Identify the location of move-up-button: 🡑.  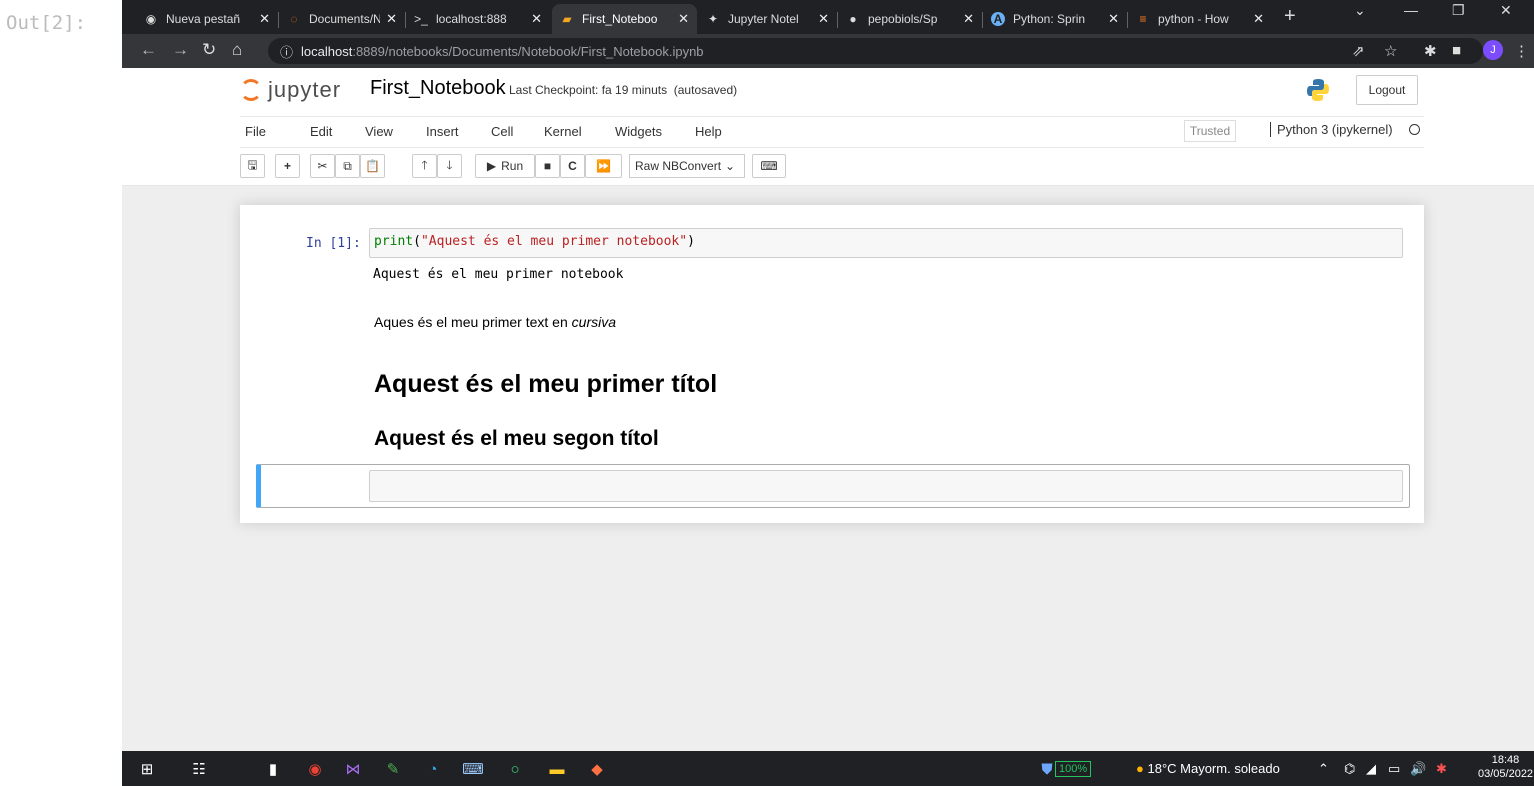
(424, 166).